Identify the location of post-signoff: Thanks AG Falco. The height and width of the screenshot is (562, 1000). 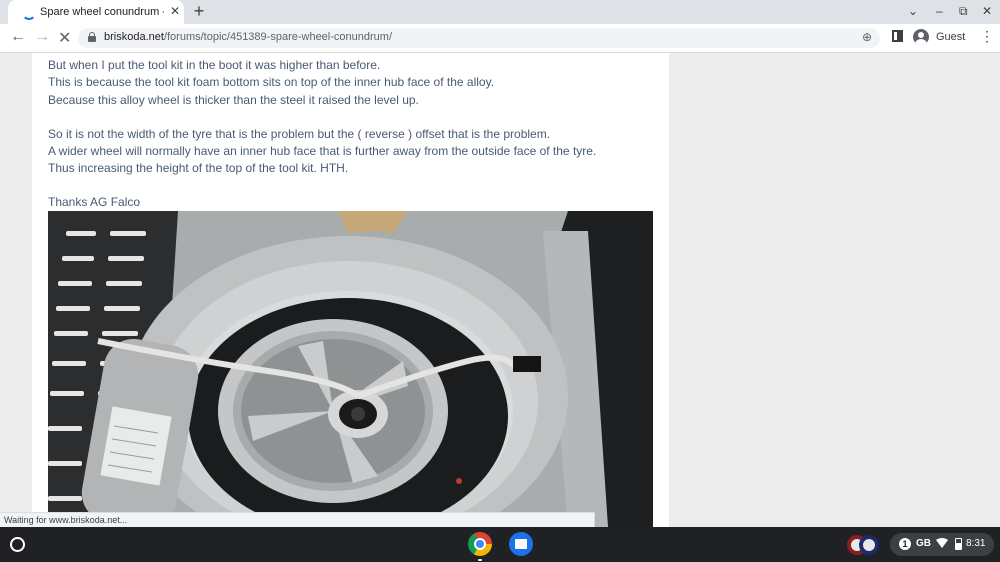
(94, 202).